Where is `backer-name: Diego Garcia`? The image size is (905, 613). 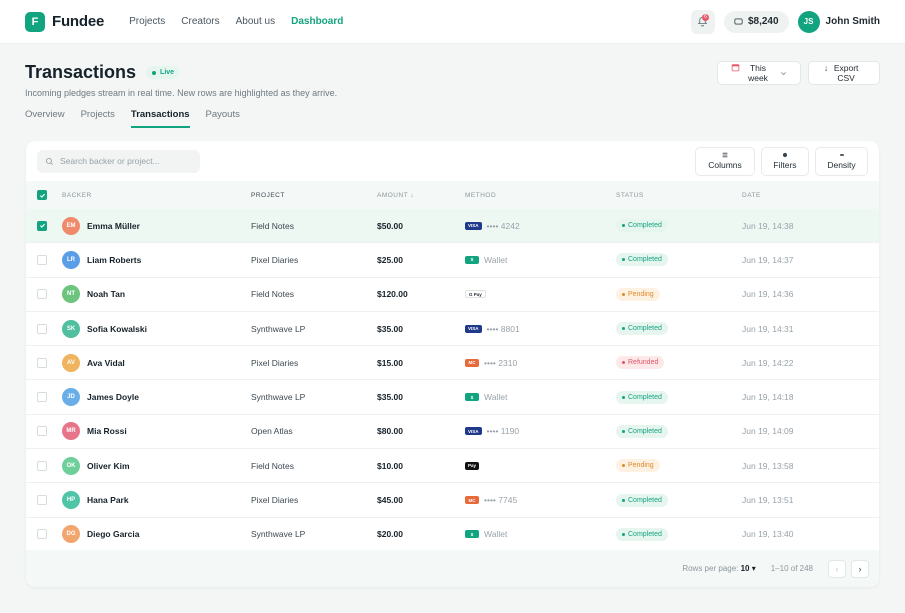
backer-name: Diego Garcia is located at coordinates (113, 534).